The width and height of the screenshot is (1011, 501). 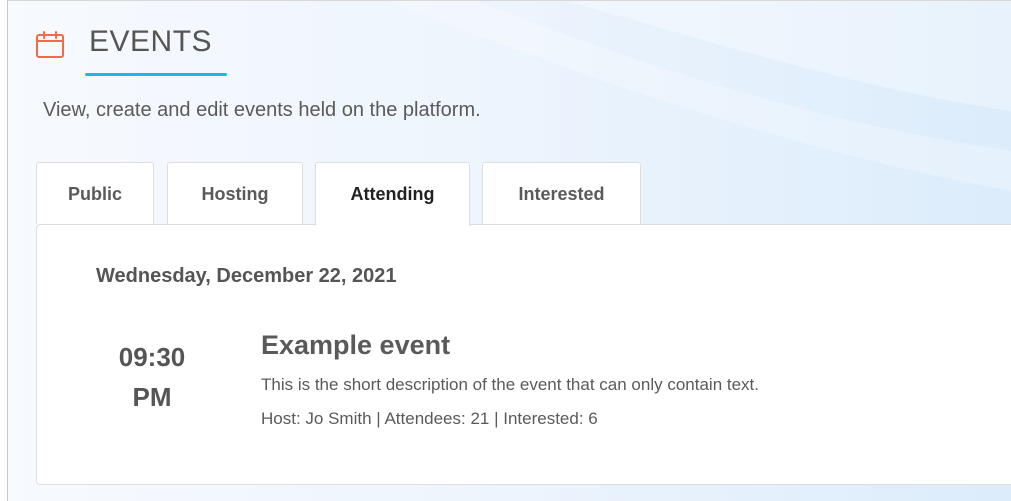 I want to click on title-underline, so click(x=156, y=74).